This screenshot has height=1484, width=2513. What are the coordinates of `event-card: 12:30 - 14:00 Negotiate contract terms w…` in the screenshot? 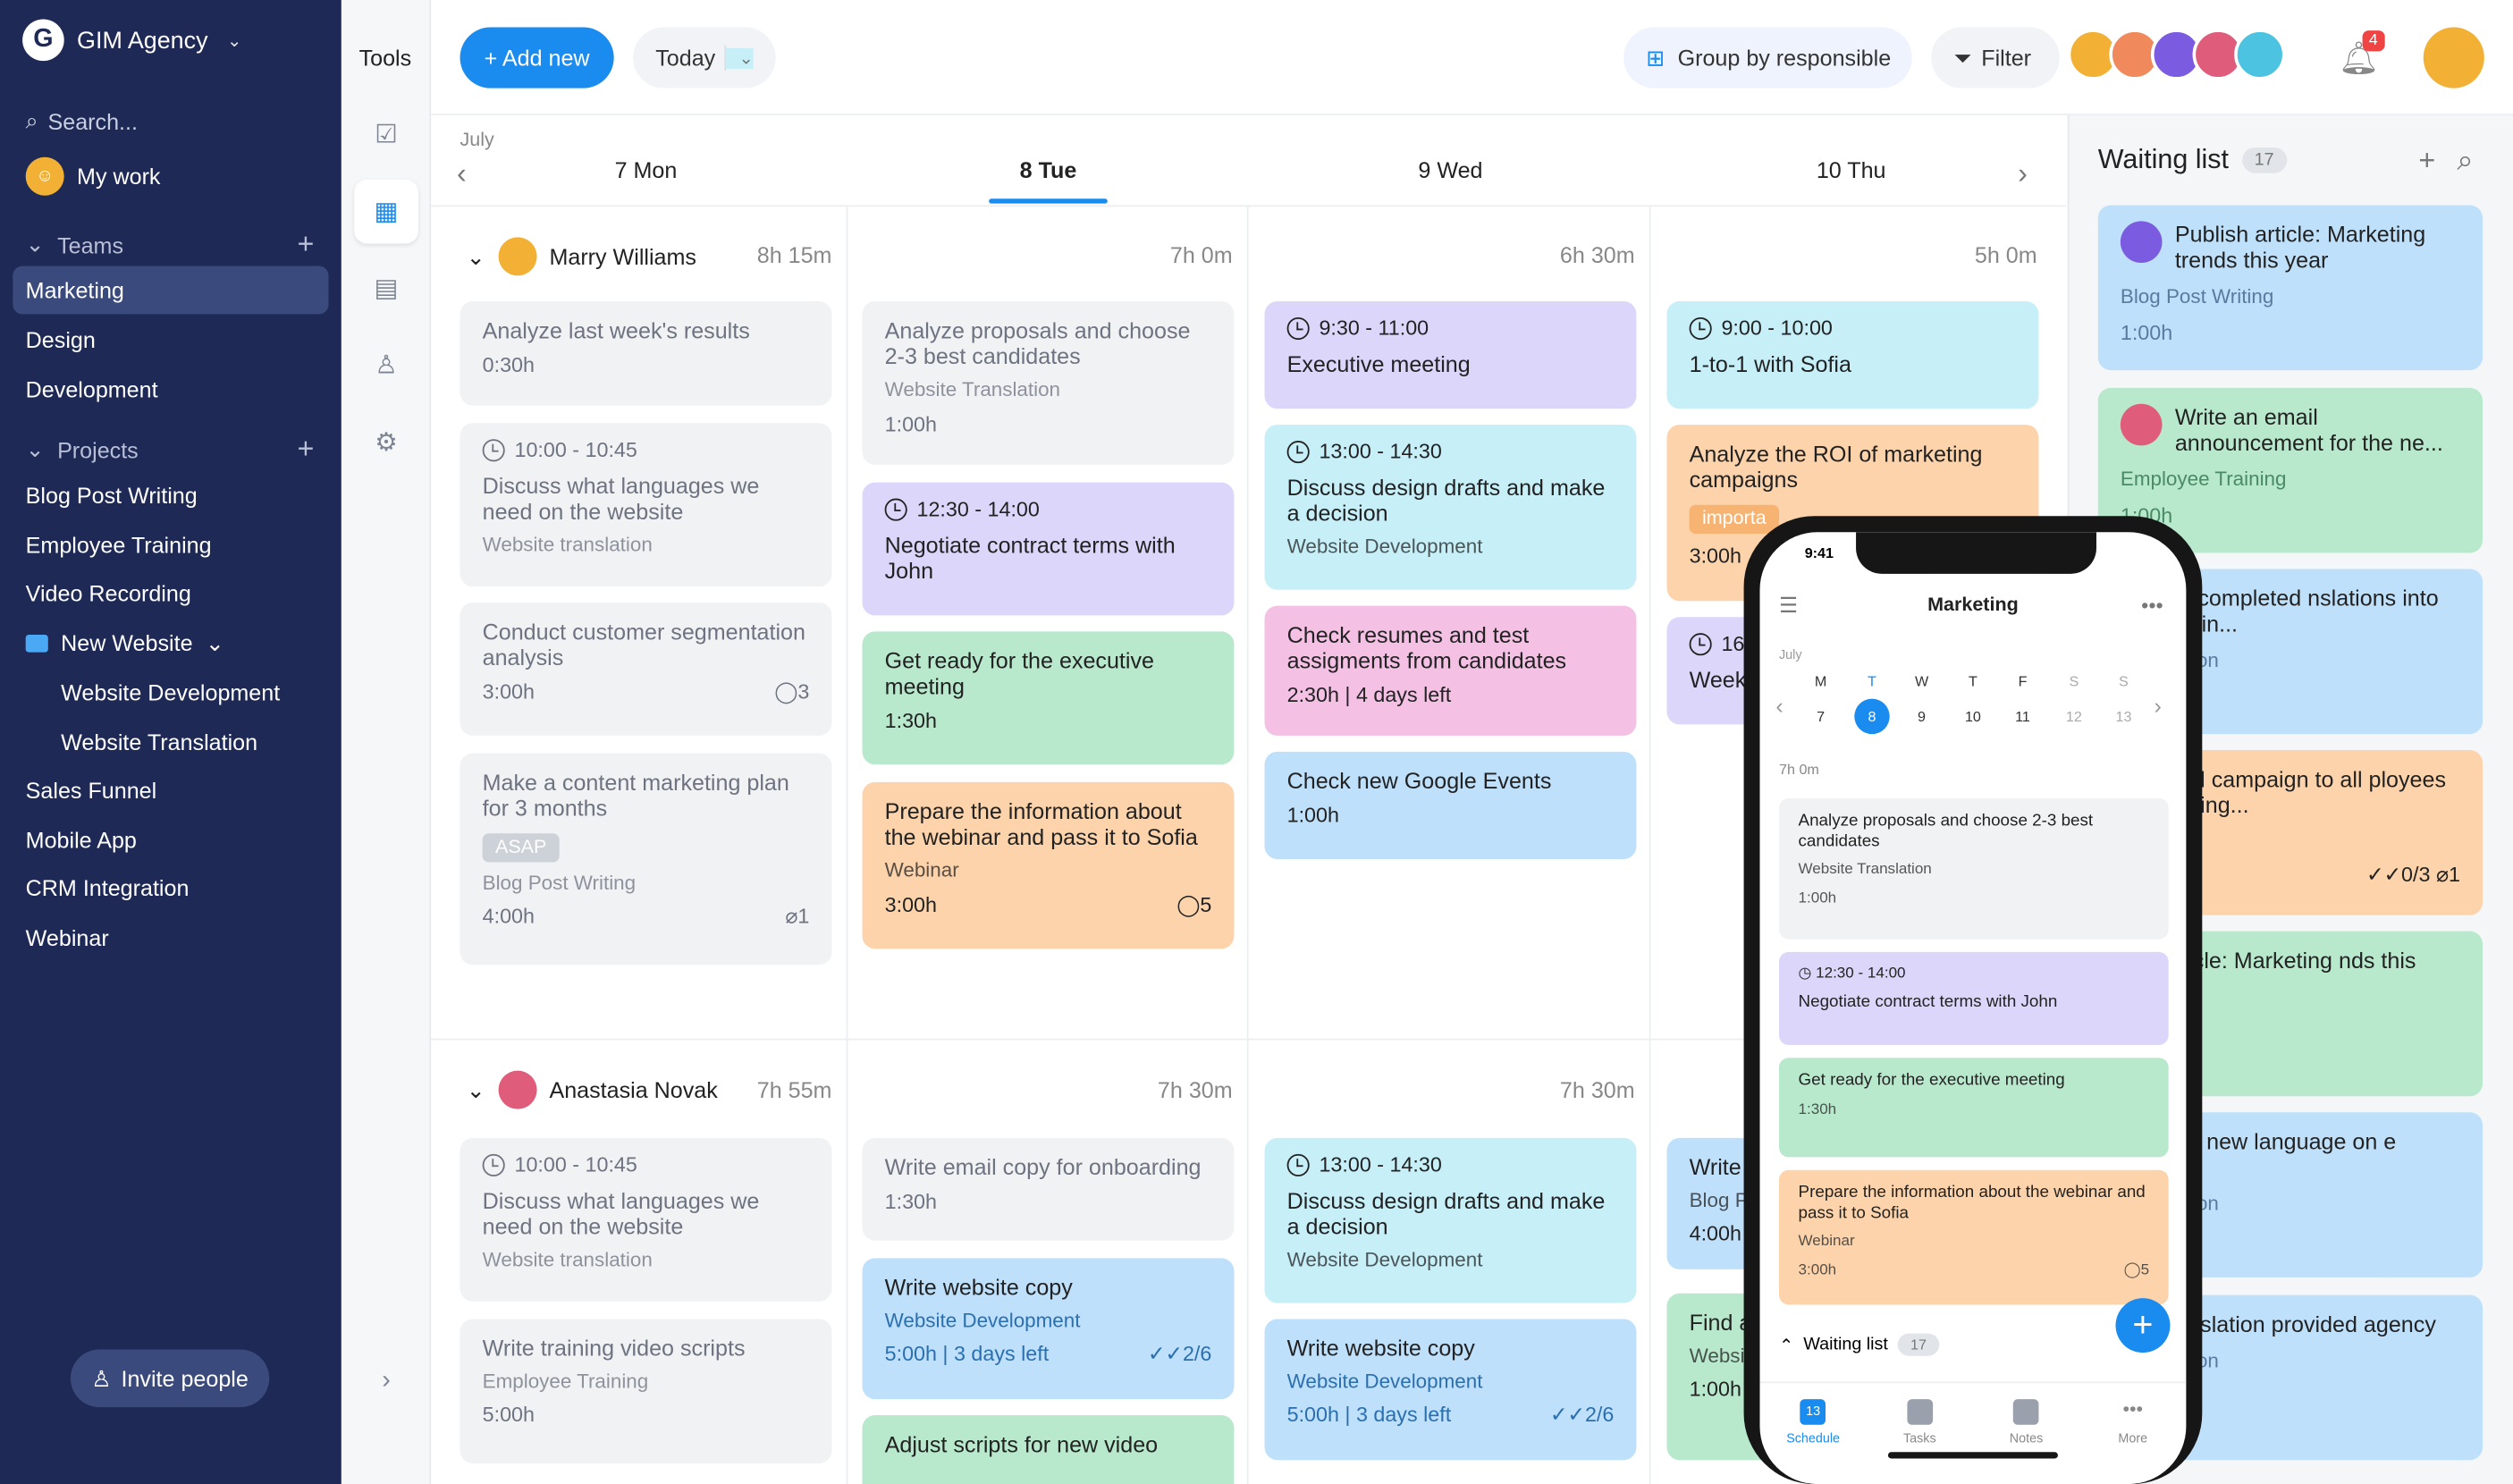 It's located at (1048, 549).